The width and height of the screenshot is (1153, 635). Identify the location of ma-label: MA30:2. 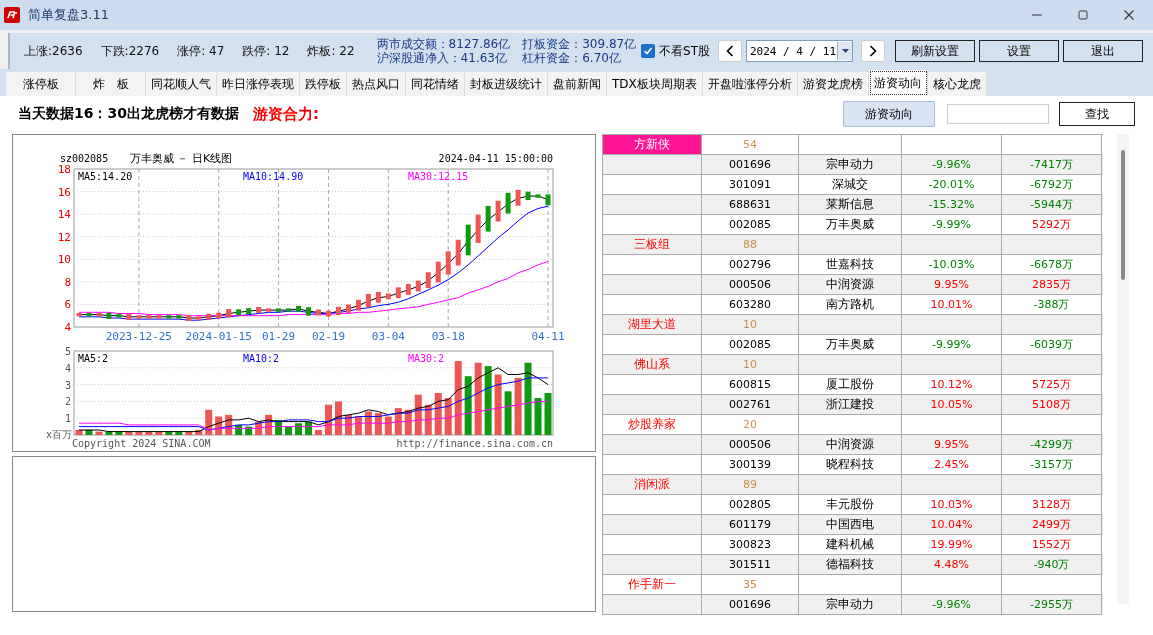
(426, 358).